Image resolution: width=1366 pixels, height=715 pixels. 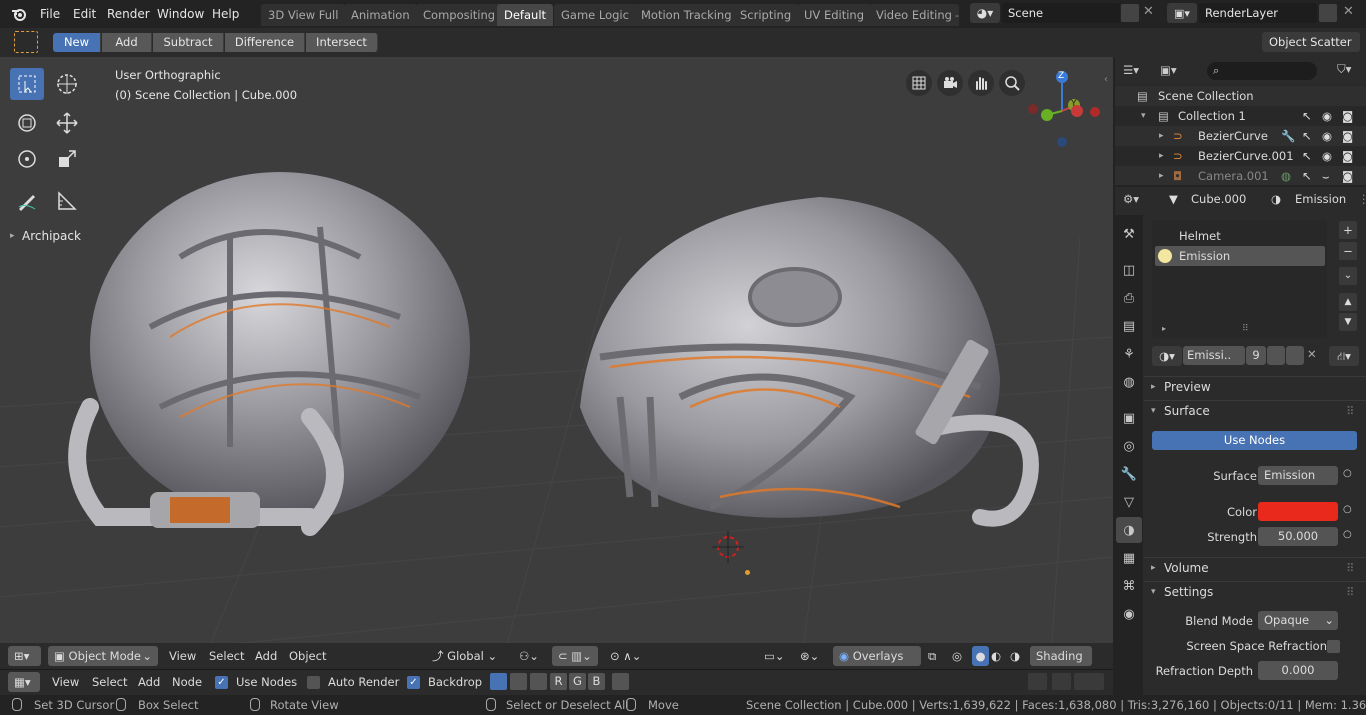 What do you see at coordinates (187, 682) in the screenshot?
I see `node-menu-node: Node` at bounding box center [187, 682].